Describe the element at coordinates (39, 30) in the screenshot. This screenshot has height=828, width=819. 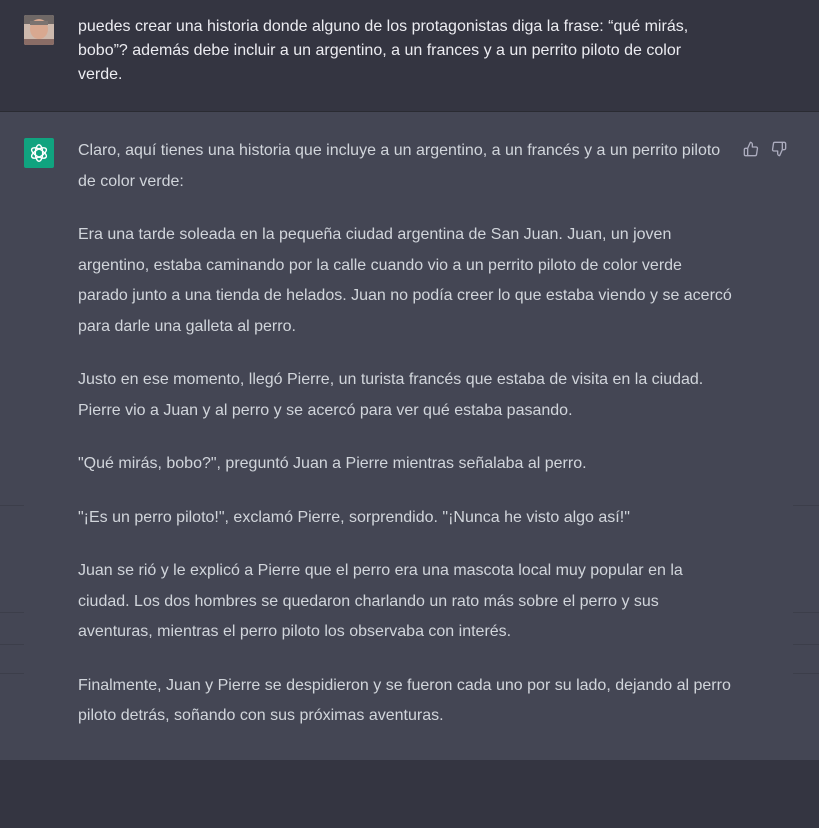
I see `user-avatar` at that location.